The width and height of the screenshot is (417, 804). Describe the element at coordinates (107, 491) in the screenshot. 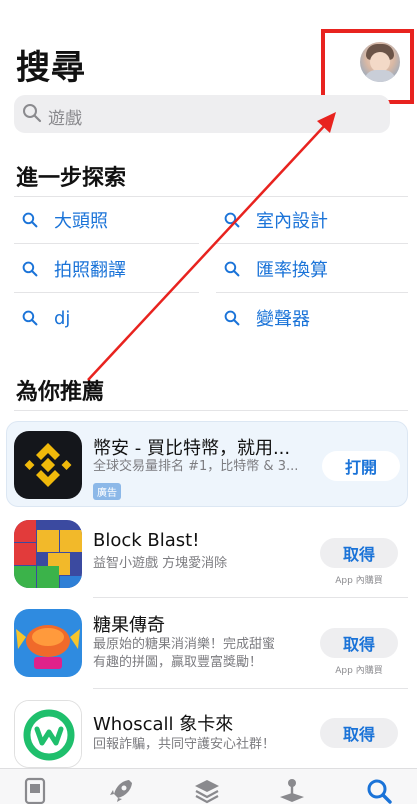

I see `ad-badge: 廣告` at that location.